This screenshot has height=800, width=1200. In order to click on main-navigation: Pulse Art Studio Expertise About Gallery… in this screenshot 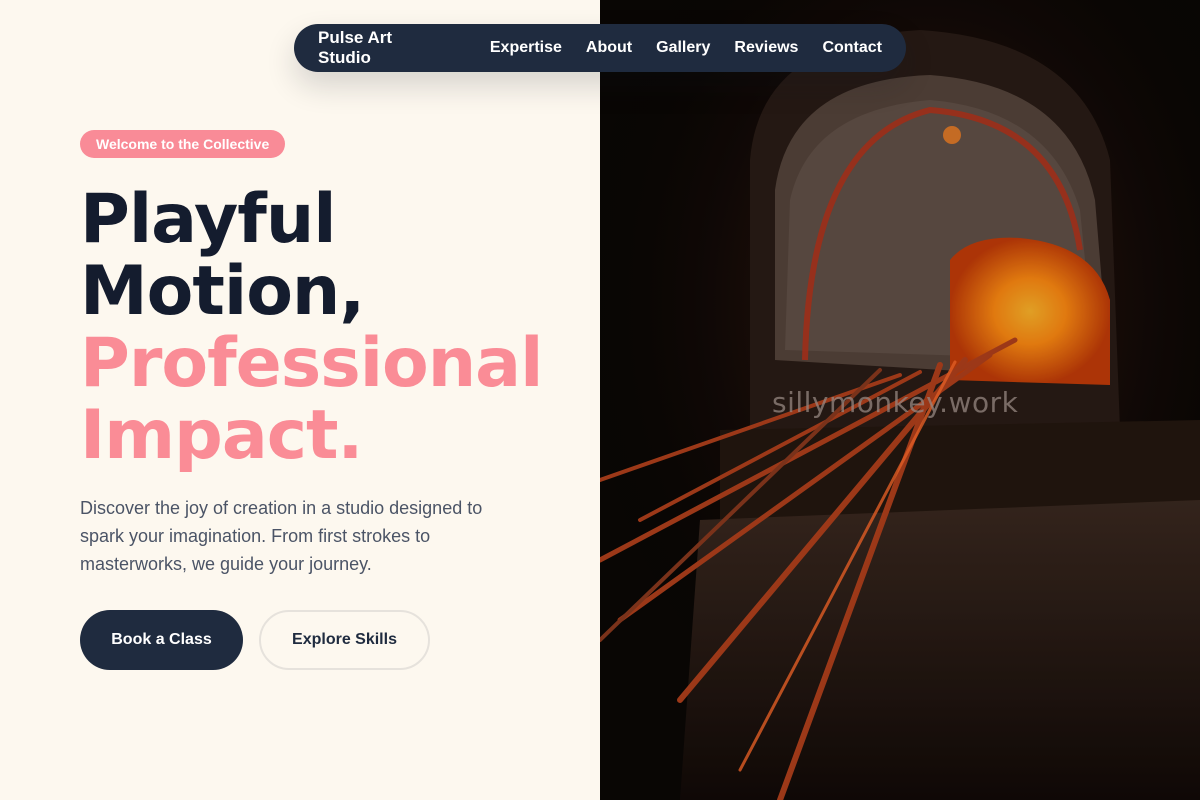, I will do `click(600, 48)`.